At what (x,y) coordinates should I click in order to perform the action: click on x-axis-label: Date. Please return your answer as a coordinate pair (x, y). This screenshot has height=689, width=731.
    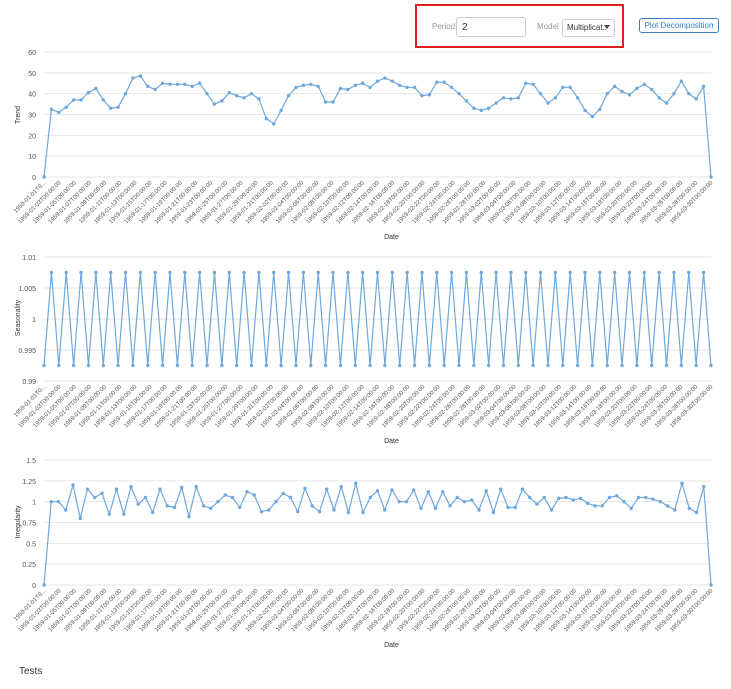
    Looking at the image, I should click on (391, 645).